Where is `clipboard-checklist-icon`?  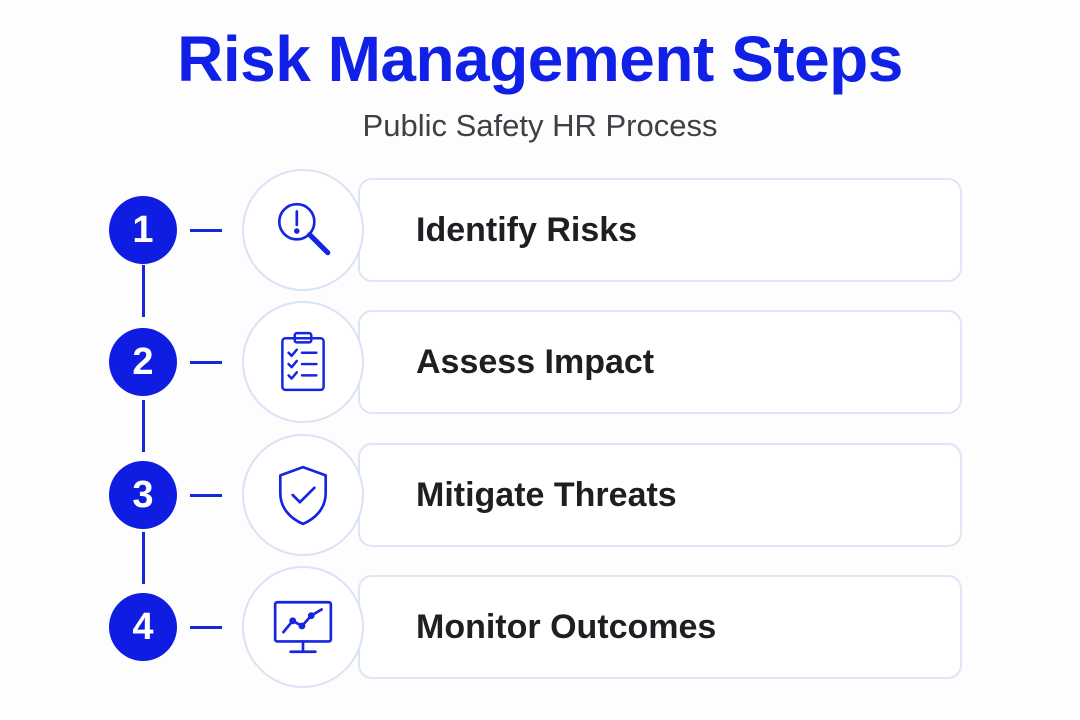
clipboard-checklist-icon is located at coordinates (303, 361).